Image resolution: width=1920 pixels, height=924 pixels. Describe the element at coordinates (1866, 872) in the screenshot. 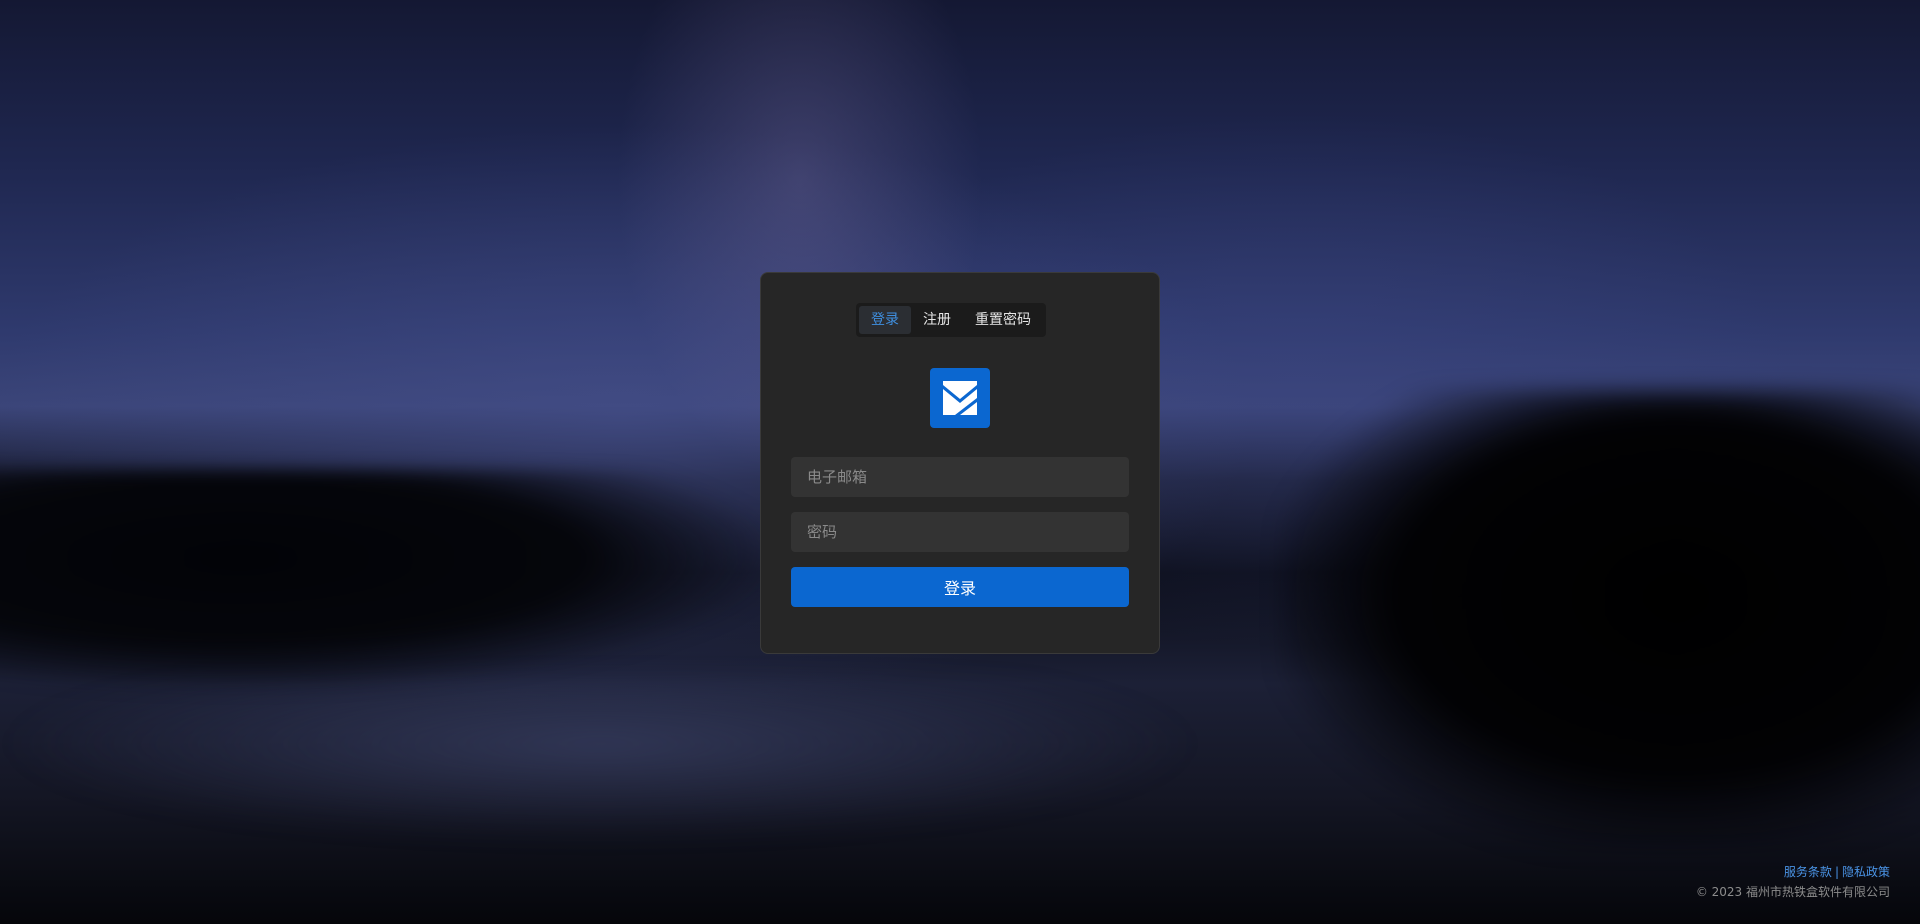

I see `privacy-link: 隐私政策` at that location.